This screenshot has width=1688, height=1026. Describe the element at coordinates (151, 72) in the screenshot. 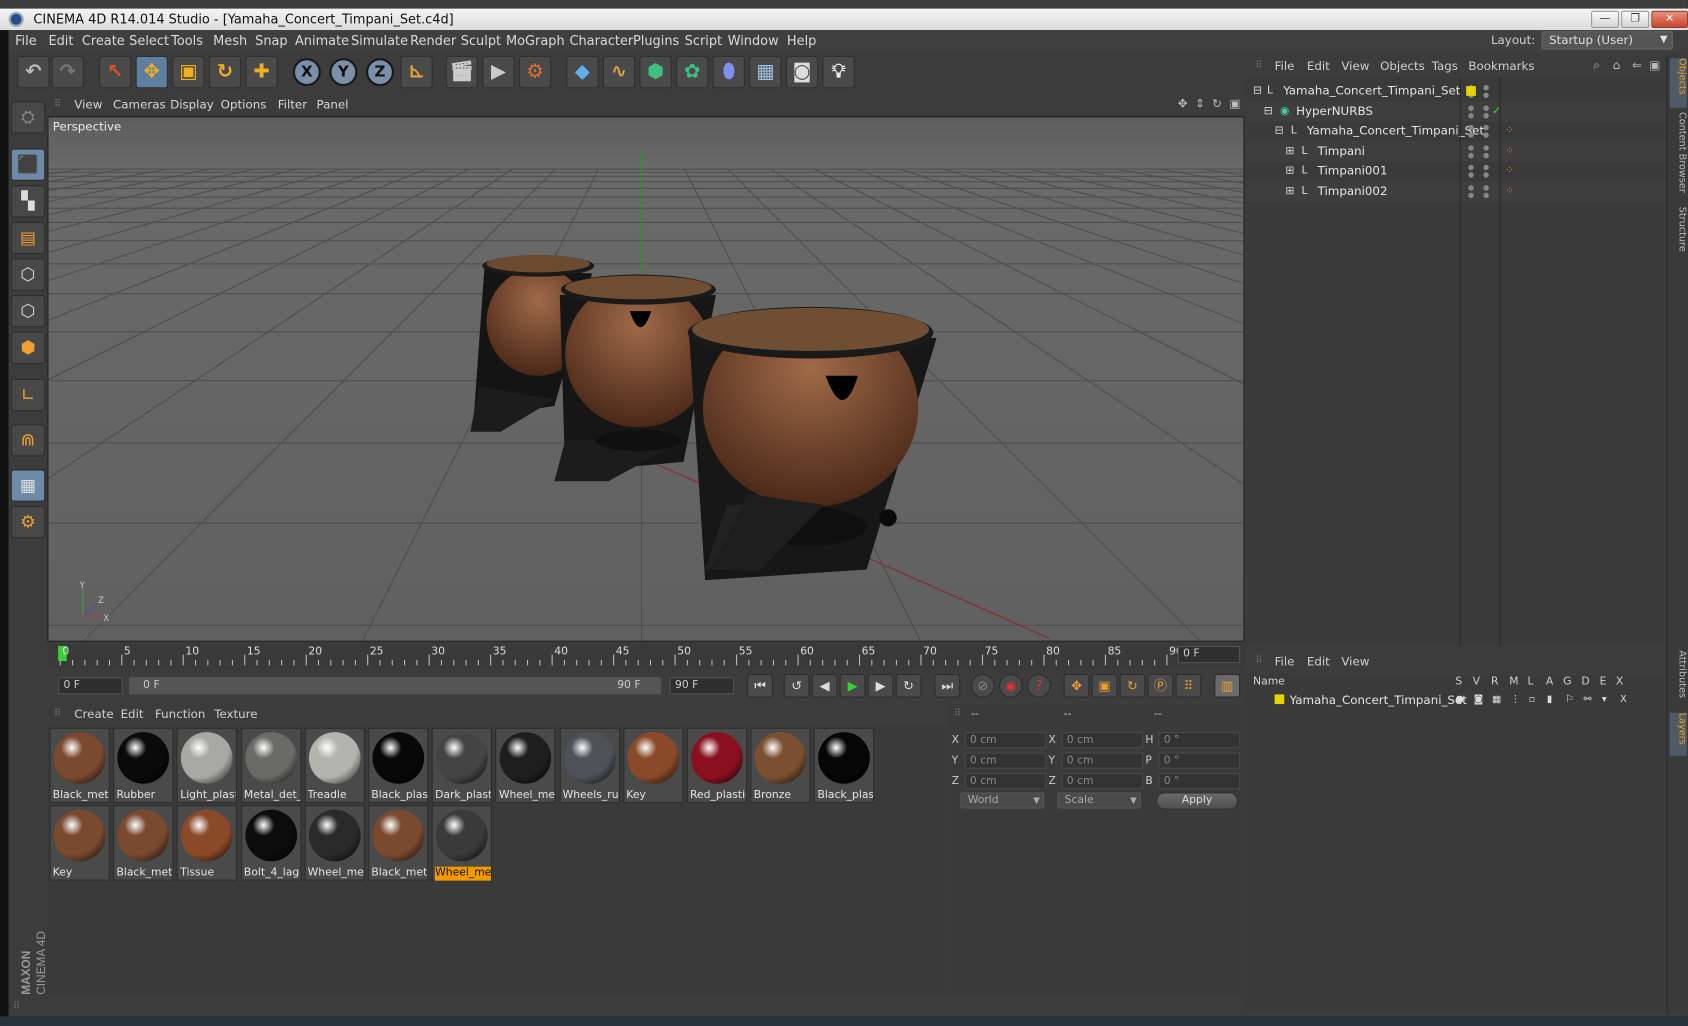

I see `move-tool-button: ✥` at that location.